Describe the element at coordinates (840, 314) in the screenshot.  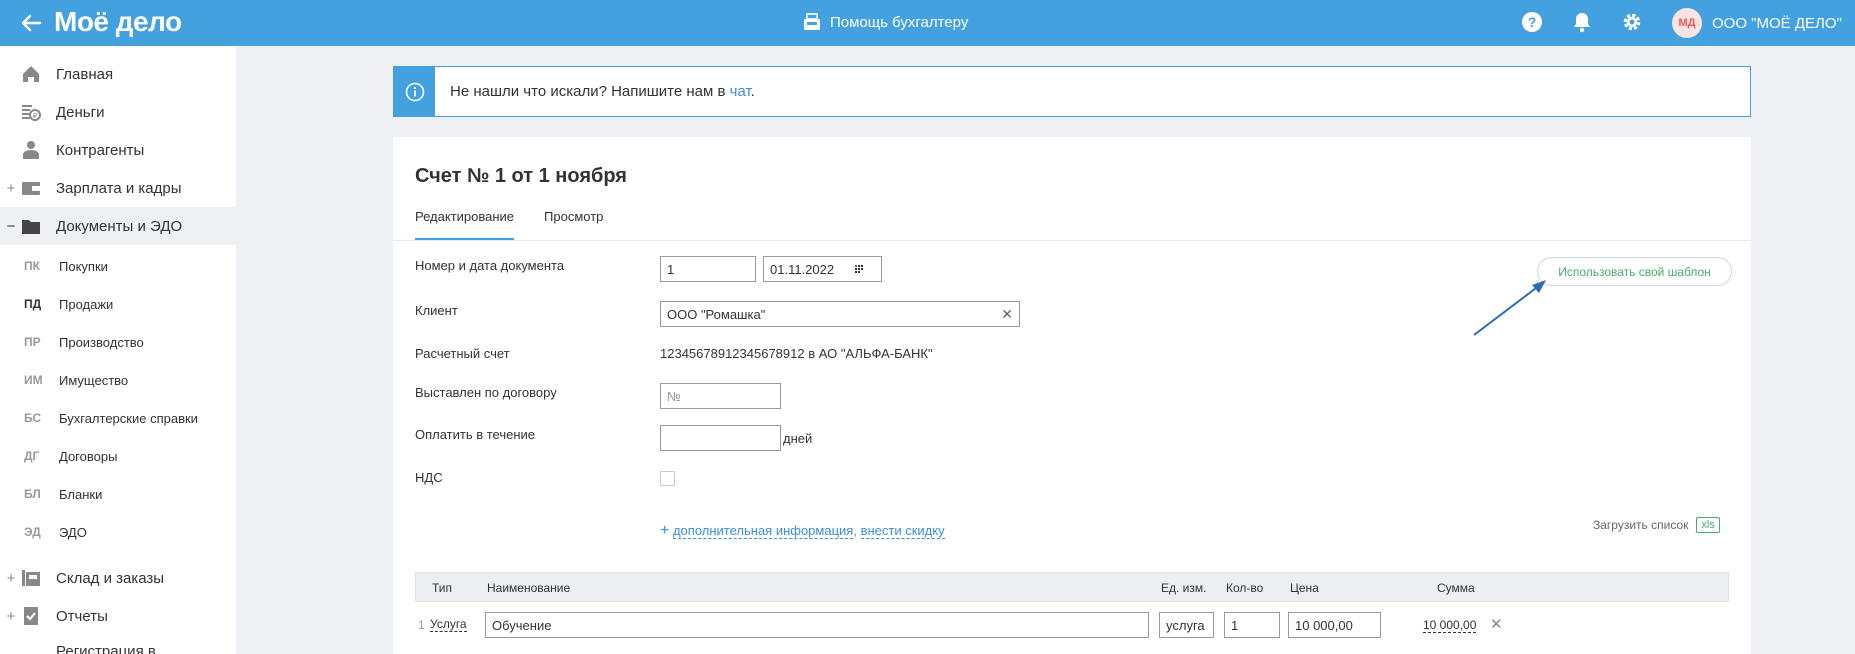
I see `client-field: ООО "Ромашка" ✕` at that location.